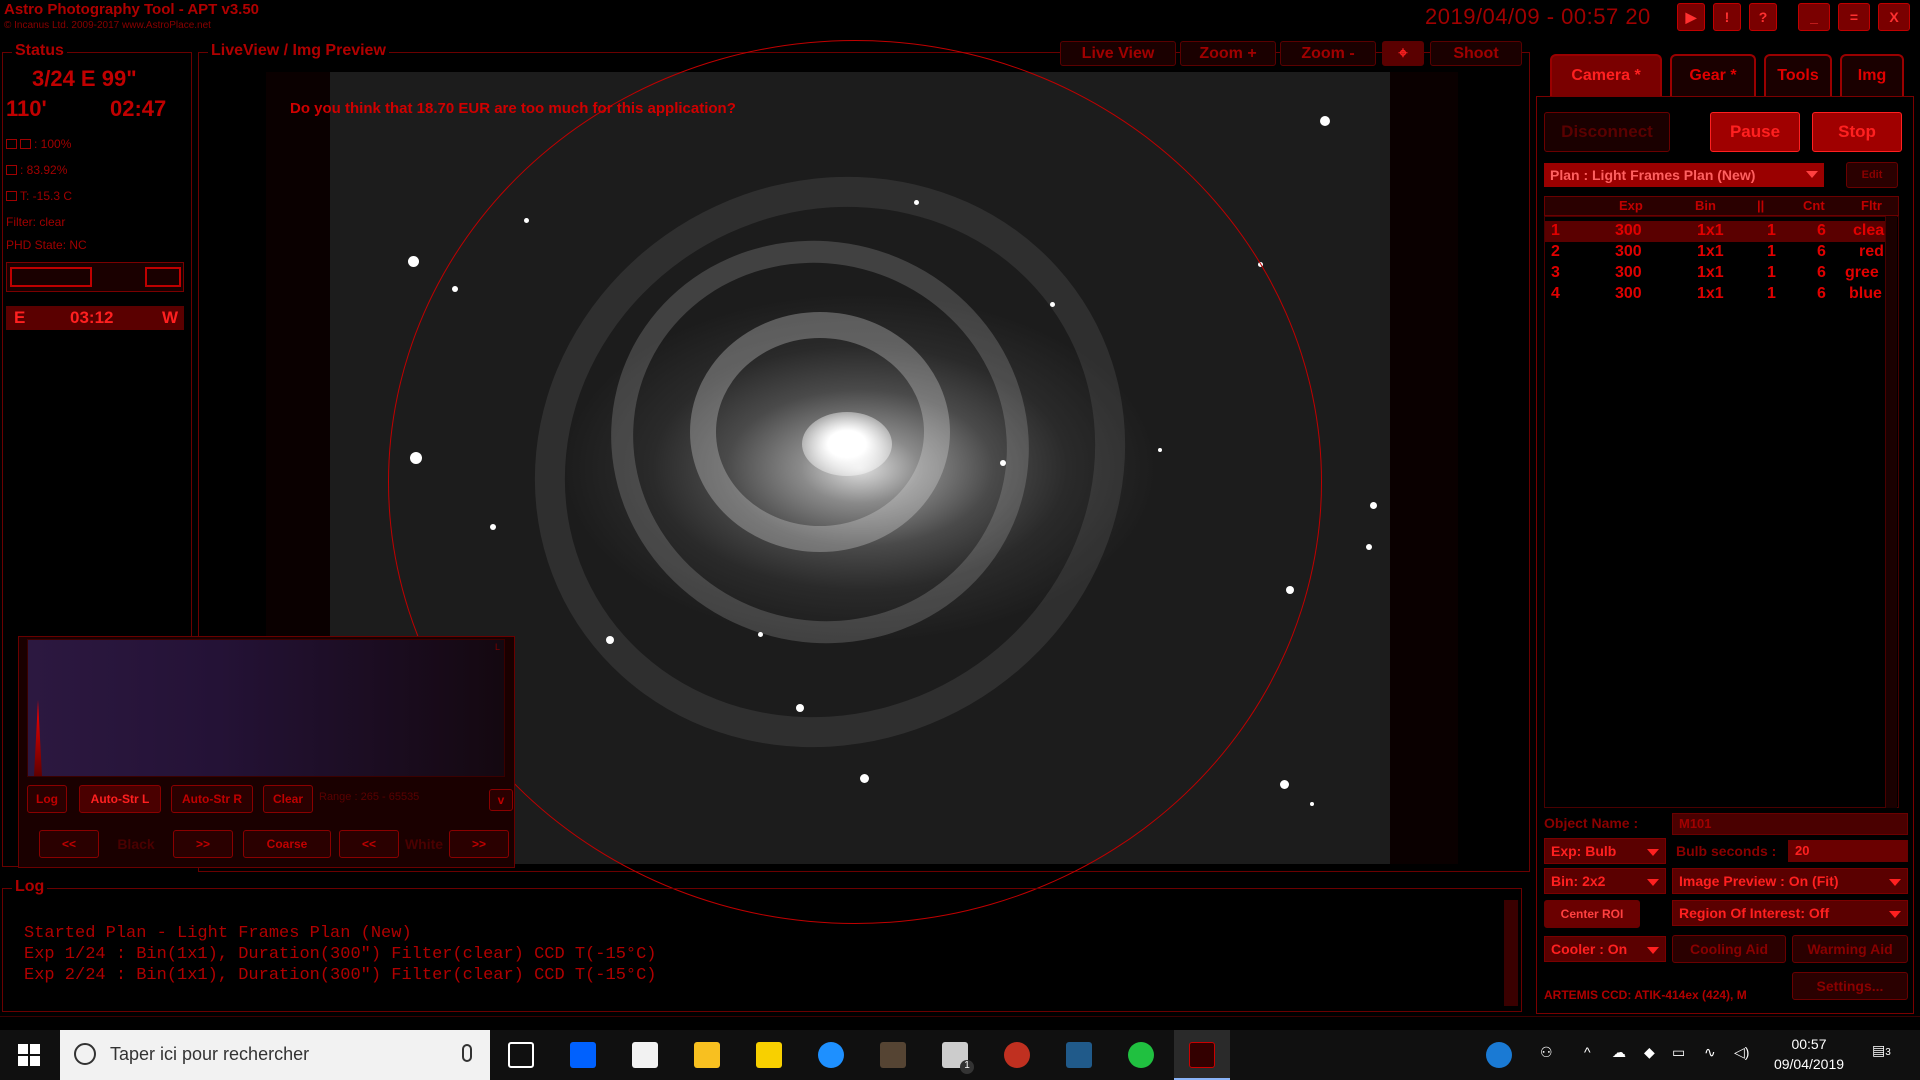 The width and height of the screenshot is (1920, 1080). What do you see at coordinates (369, 844) in the screenshot?
I see `white-prev-button: <<` at bounding box center [369, 844].